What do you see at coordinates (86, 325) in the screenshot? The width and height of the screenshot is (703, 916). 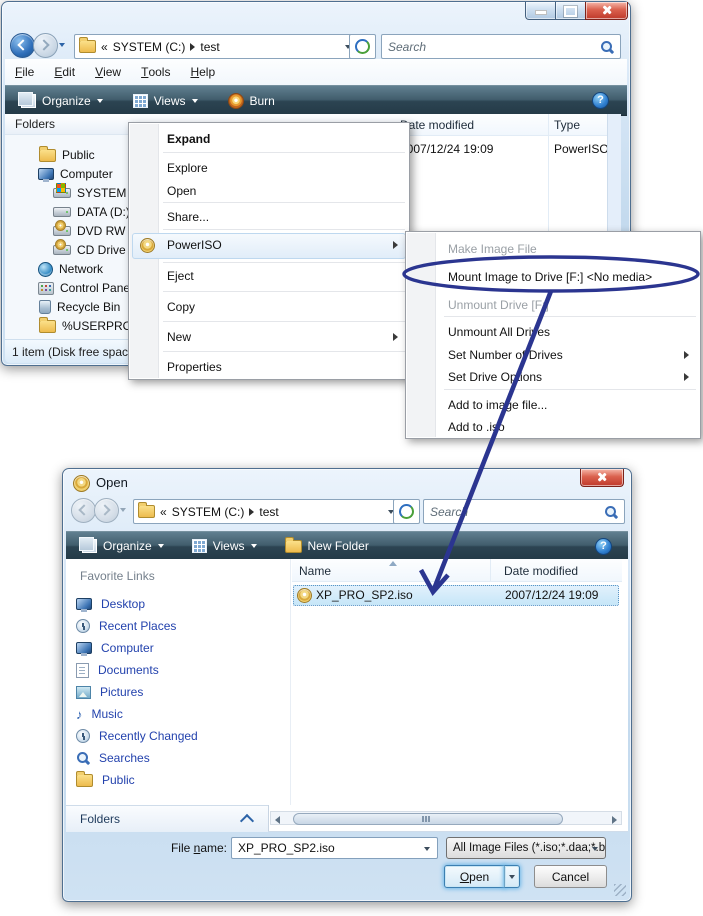 I see `tree-item-userprofile: %USERPROFI` at bounding box center [86, 325].